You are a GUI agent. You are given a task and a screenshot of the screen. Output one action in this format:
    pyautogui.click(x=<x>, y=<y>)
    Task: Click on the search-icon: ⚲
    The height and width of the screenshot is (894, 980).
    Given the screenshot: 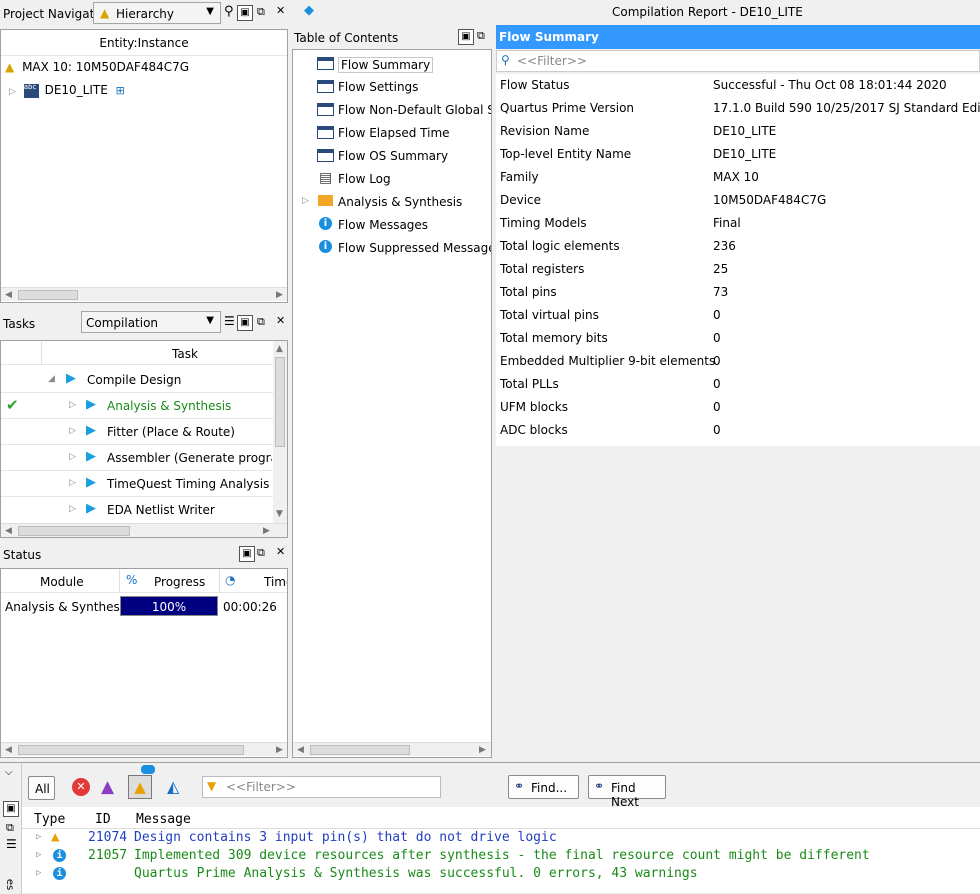 What is the action you would take?
    pyautogui.click(x=229, y=11)
    